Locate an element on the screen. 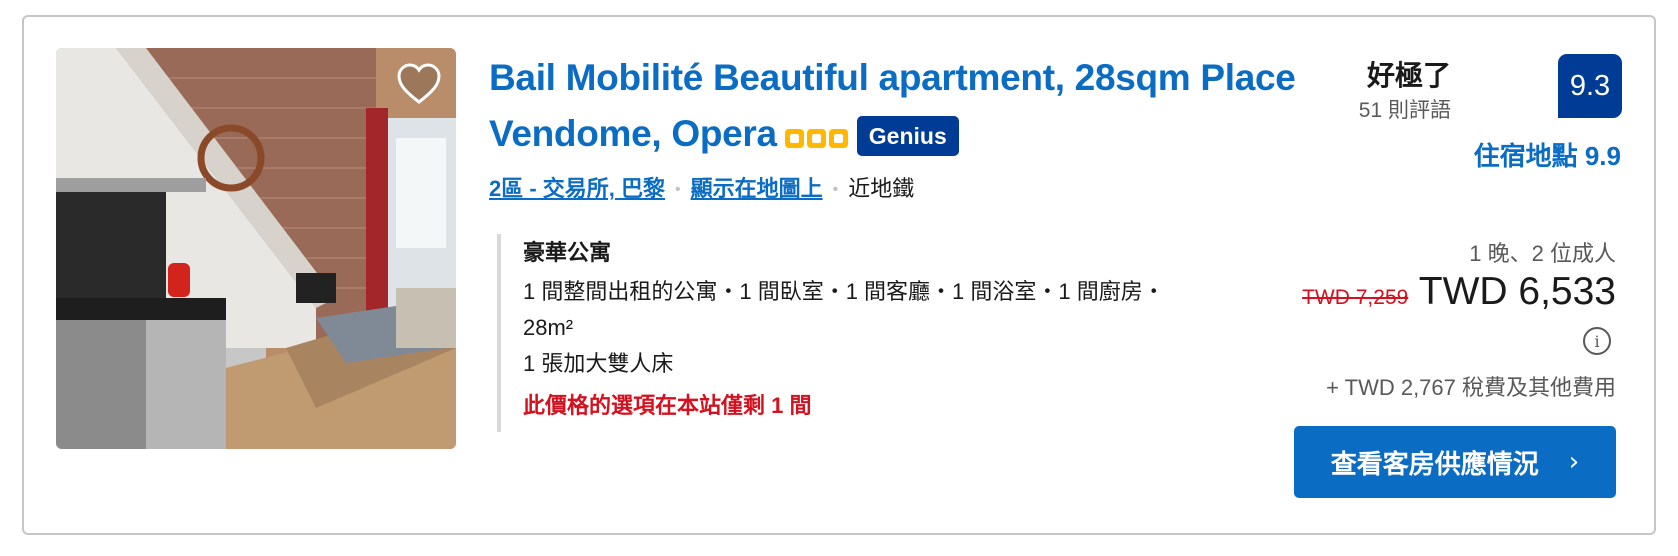  see-availability-label: 查看客房供應情況 is located at coordinates (1434, 463).